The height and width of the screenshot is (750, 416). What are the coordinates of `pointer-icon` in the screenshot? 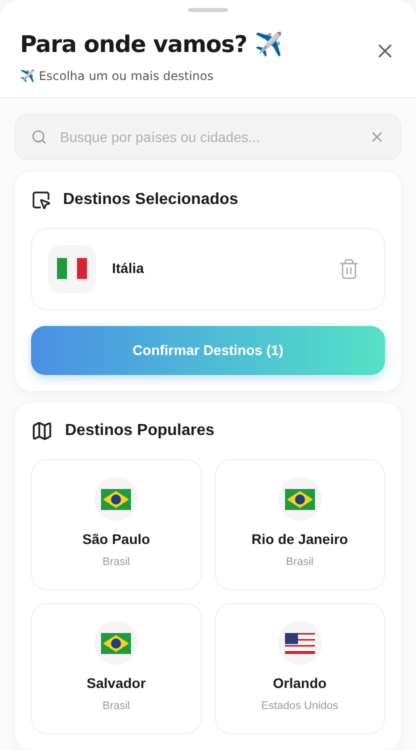 It's located at (41, 200).